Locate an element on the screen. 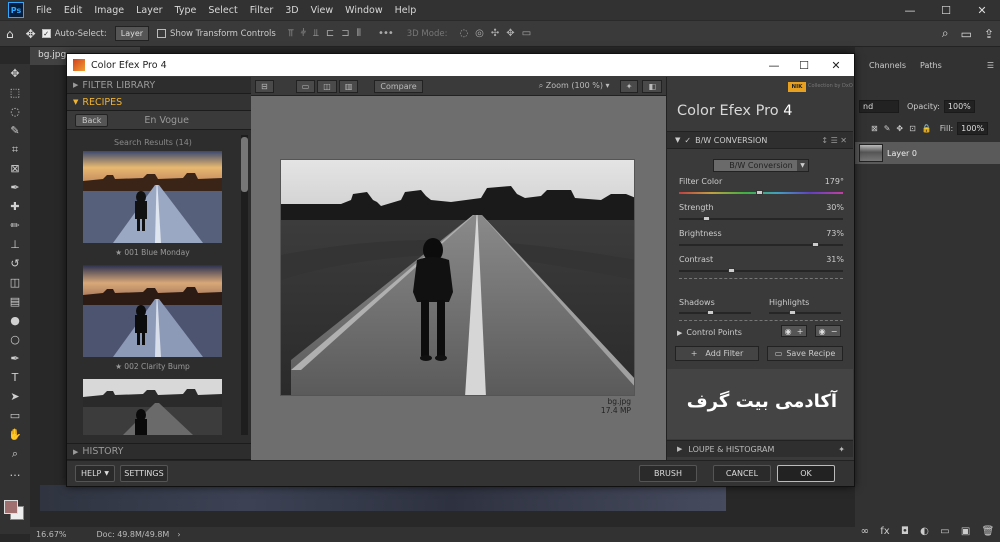 This screenshot has height=542, width=1000. help-button: HELP ▼ is located at coordinates (95, 473).